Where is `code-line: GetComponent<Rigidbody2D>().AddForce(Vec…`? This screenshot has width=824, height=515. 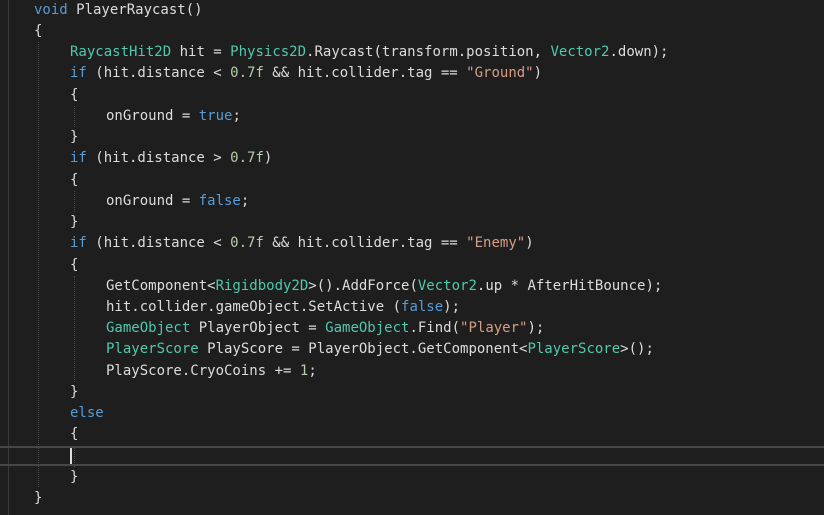
code-line: GetComponent<Rigidbody2D>().AddForce(Vec… is located at coordinates (412, 286).